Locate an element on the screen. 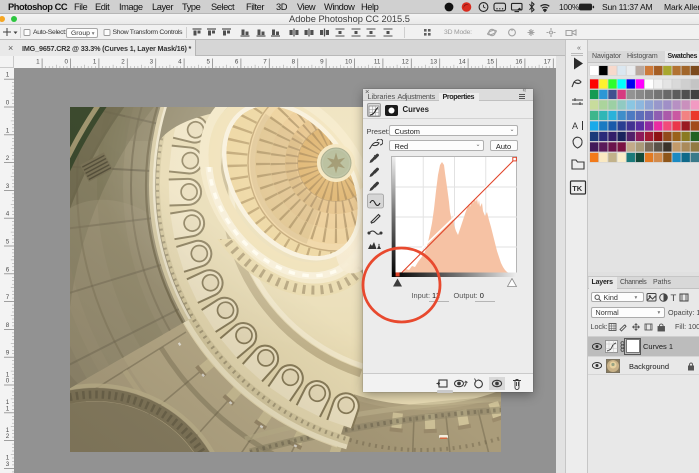 The height and width of the screenshot is (473, 699). svg-text: 14 is located at coordinates (463, 62).